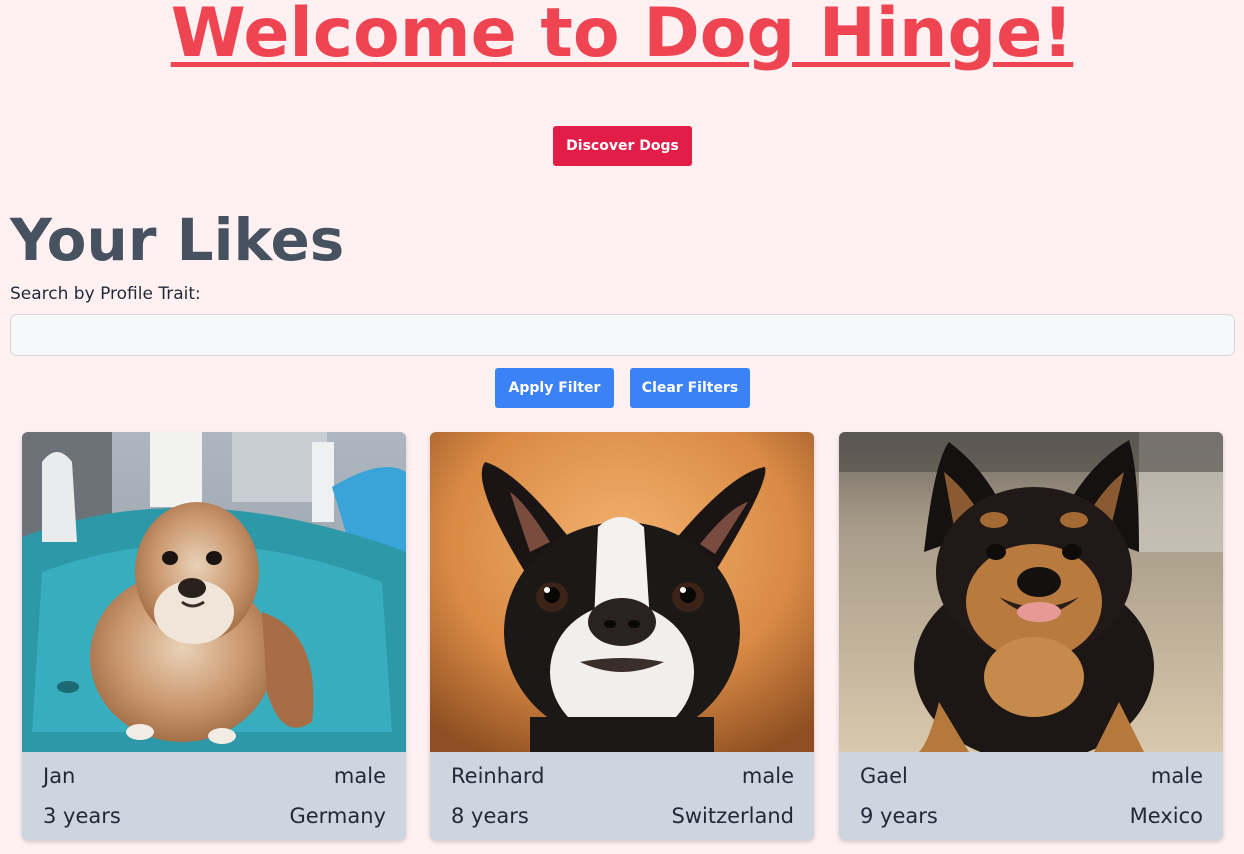  Describe the element at coordinates (884, 776) in the screenshot. I see `dog-name: Gael` at that location.